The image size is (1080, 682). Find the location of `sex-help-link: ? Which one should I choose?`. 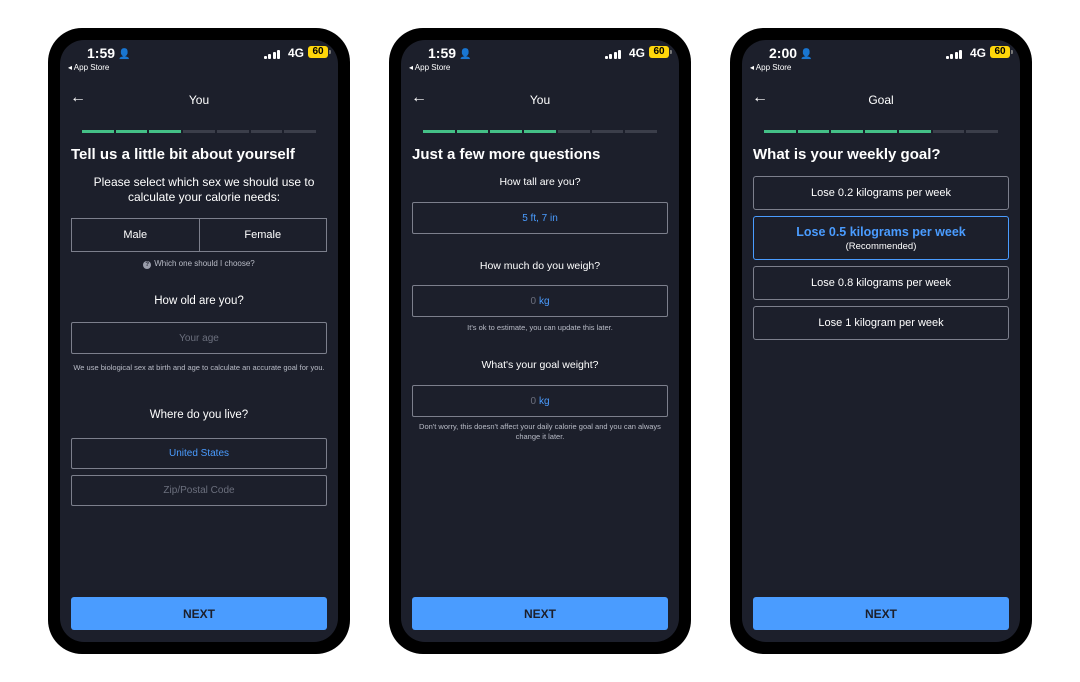

sex-help-link: ? Which one should I choose? is located at coordinates (199, 264).